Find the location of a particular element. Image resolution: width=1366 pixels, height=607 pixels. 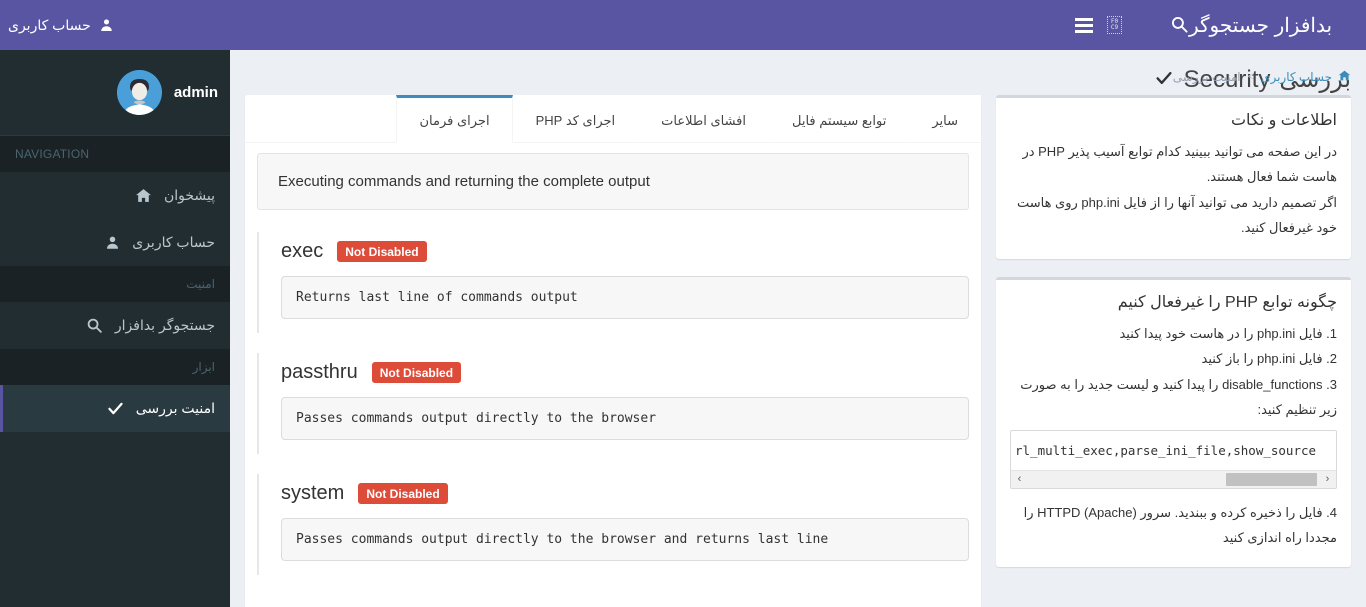

sidebar-item-label: پیشخوان is located at coordinates (189, 195).